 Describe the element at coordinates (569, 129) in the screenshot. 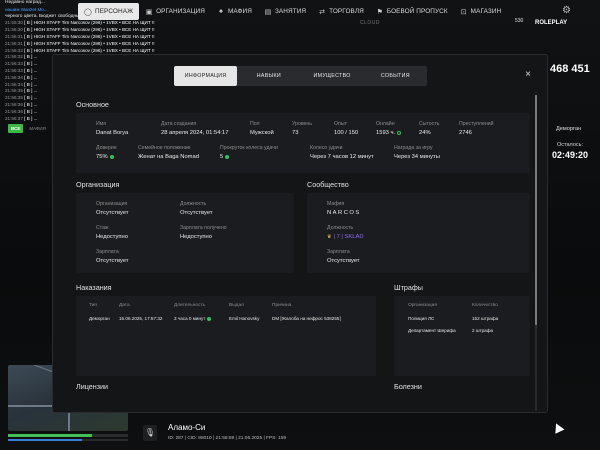

I see `demorgan-label: Деморган` at that location.